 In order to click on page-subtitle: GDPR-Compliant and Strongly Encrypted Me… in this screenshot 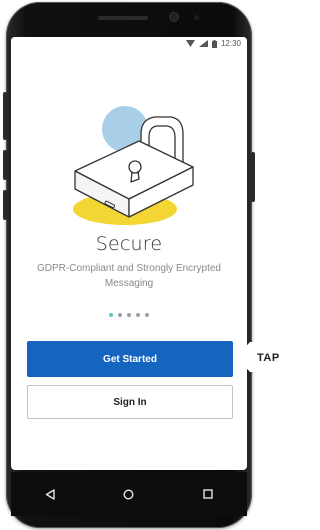, I will do `click(129, 276)`.